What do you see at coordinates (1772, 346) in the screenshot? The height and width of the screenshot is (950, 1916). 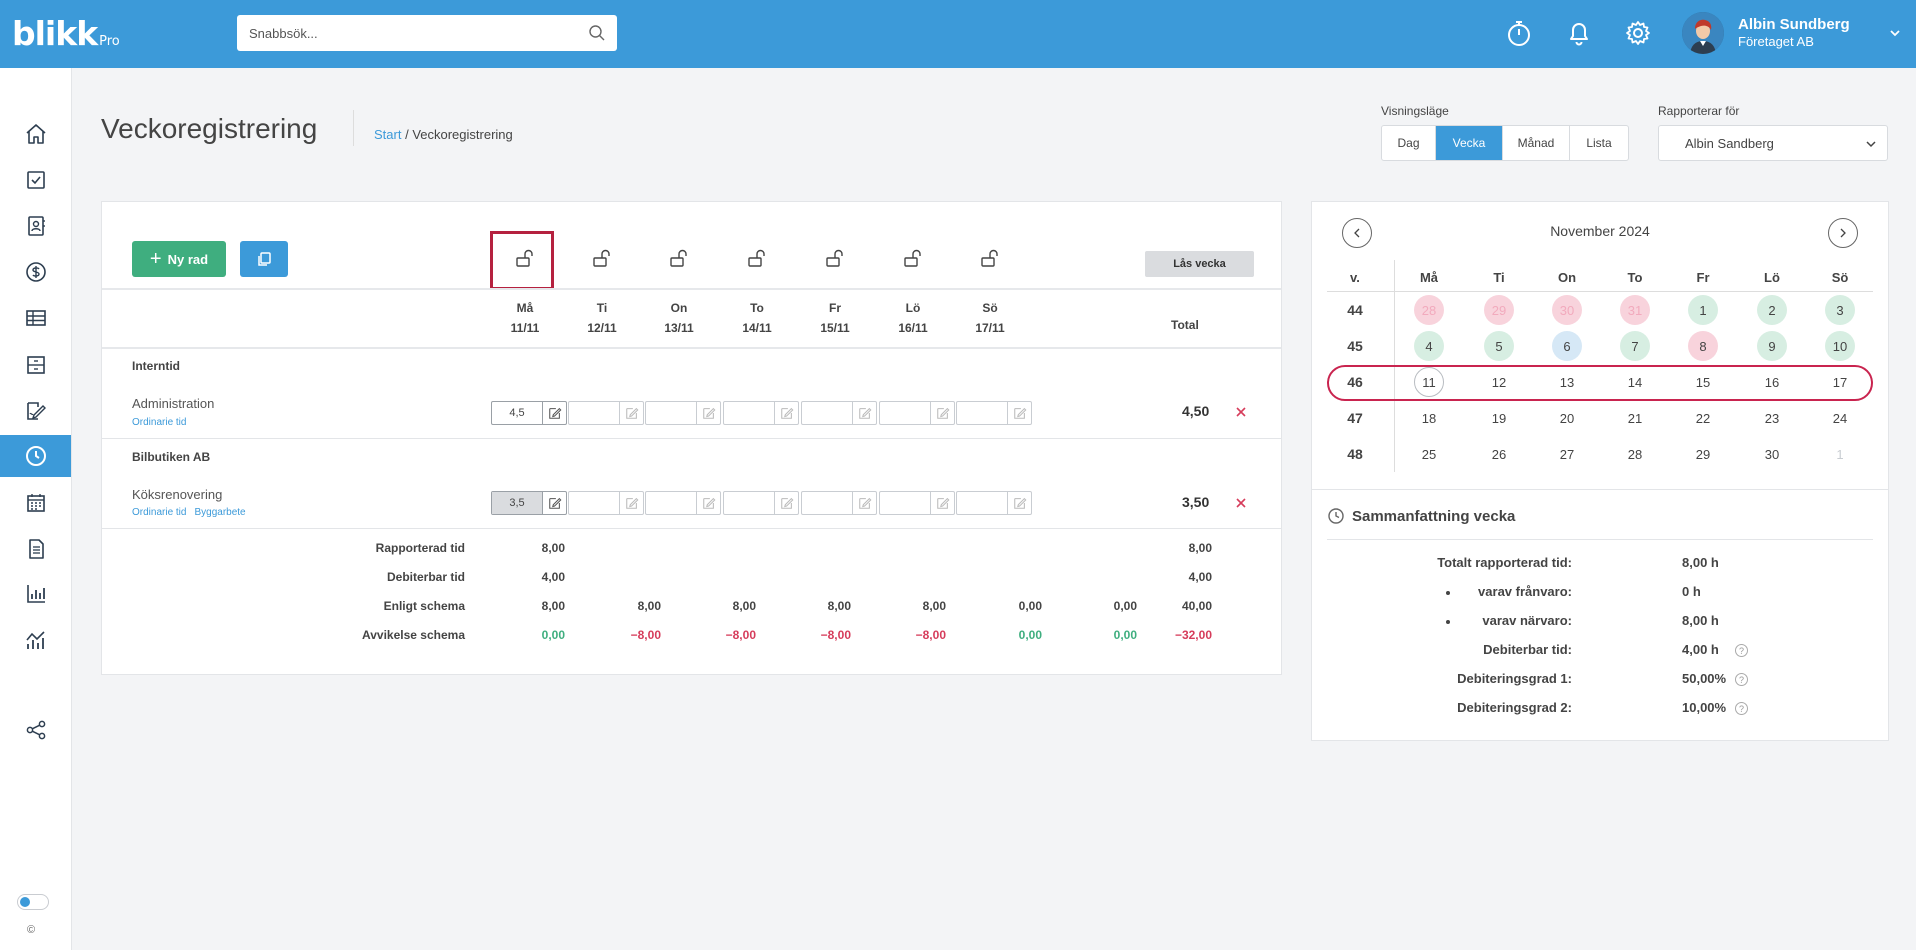 I see `calendar-day: 9` at bounding box center [1772, 346].